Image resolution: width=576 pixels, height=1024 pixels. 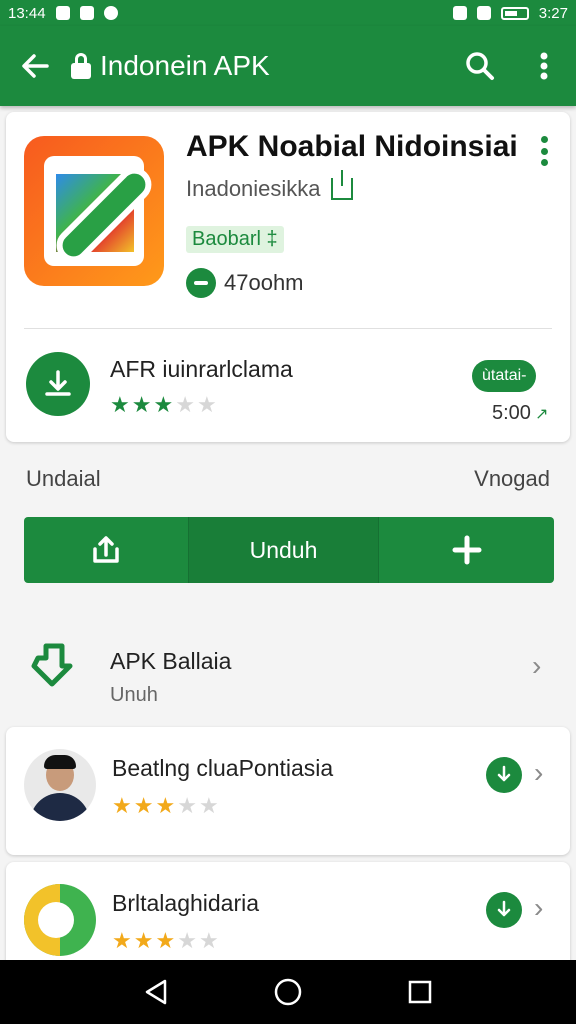 I want to click on triangle-back-icon, so click(x=156, y=992).